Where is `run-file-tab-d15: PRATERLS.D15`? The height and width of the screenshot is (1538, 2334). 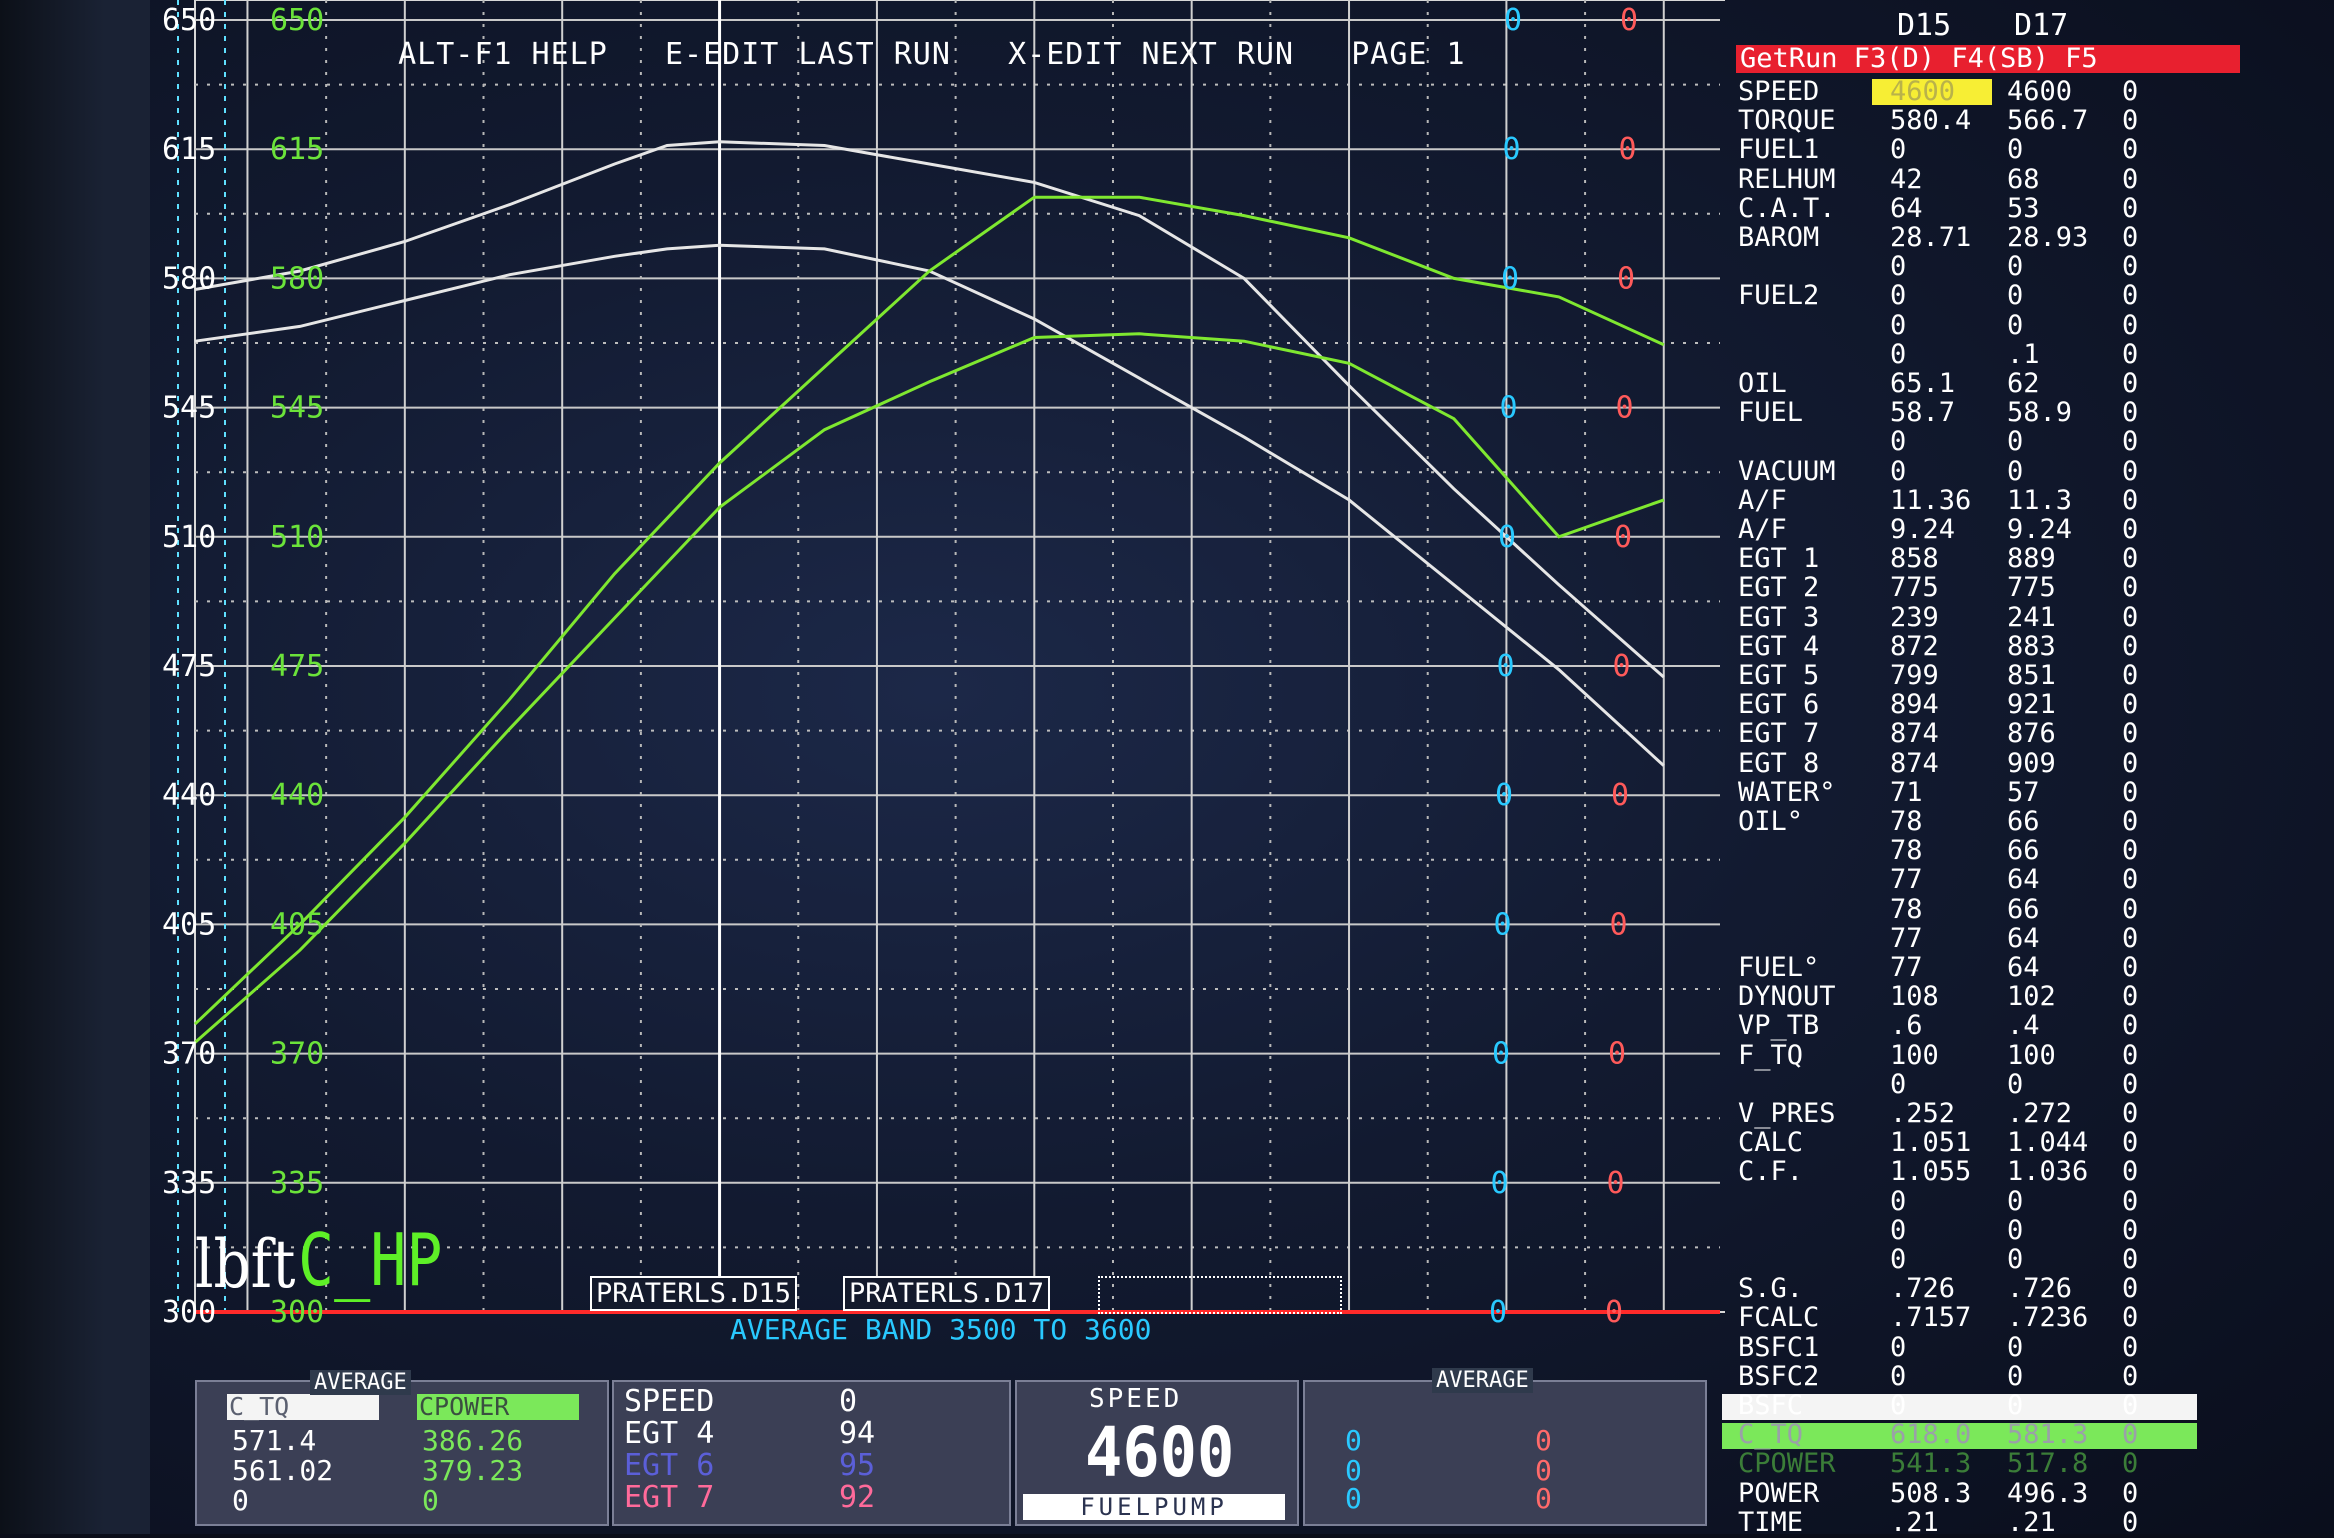
run-file-tab-d15: PRATERLS.D15 is located at coordinates (694, 1293).